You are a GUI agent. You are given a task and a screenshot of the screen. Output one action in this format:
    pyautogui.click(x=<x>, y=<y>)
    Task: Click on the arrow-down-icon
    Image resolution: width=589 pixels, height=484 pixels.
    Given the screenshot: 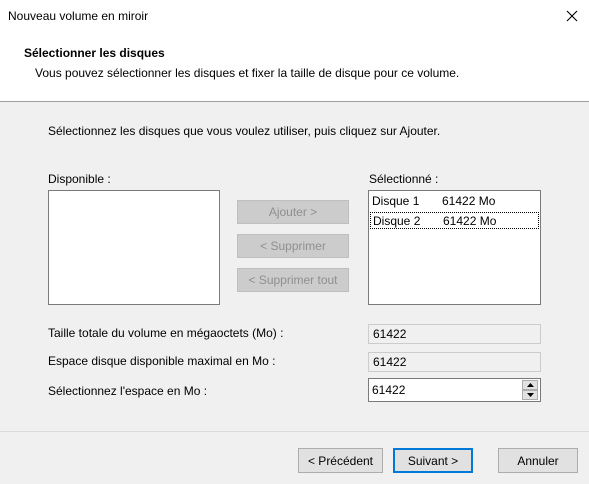 What is the action you would take?
    pyautogui.click(x=530, y=395)
    